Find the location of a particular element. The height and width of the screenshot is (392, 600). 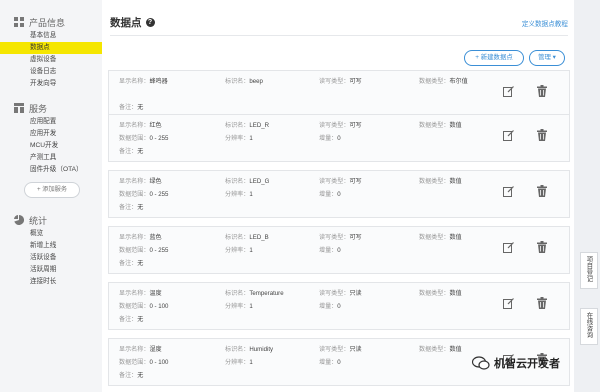

field-rw-type: 读写类型：只读 is located at coordinates (340, 292).